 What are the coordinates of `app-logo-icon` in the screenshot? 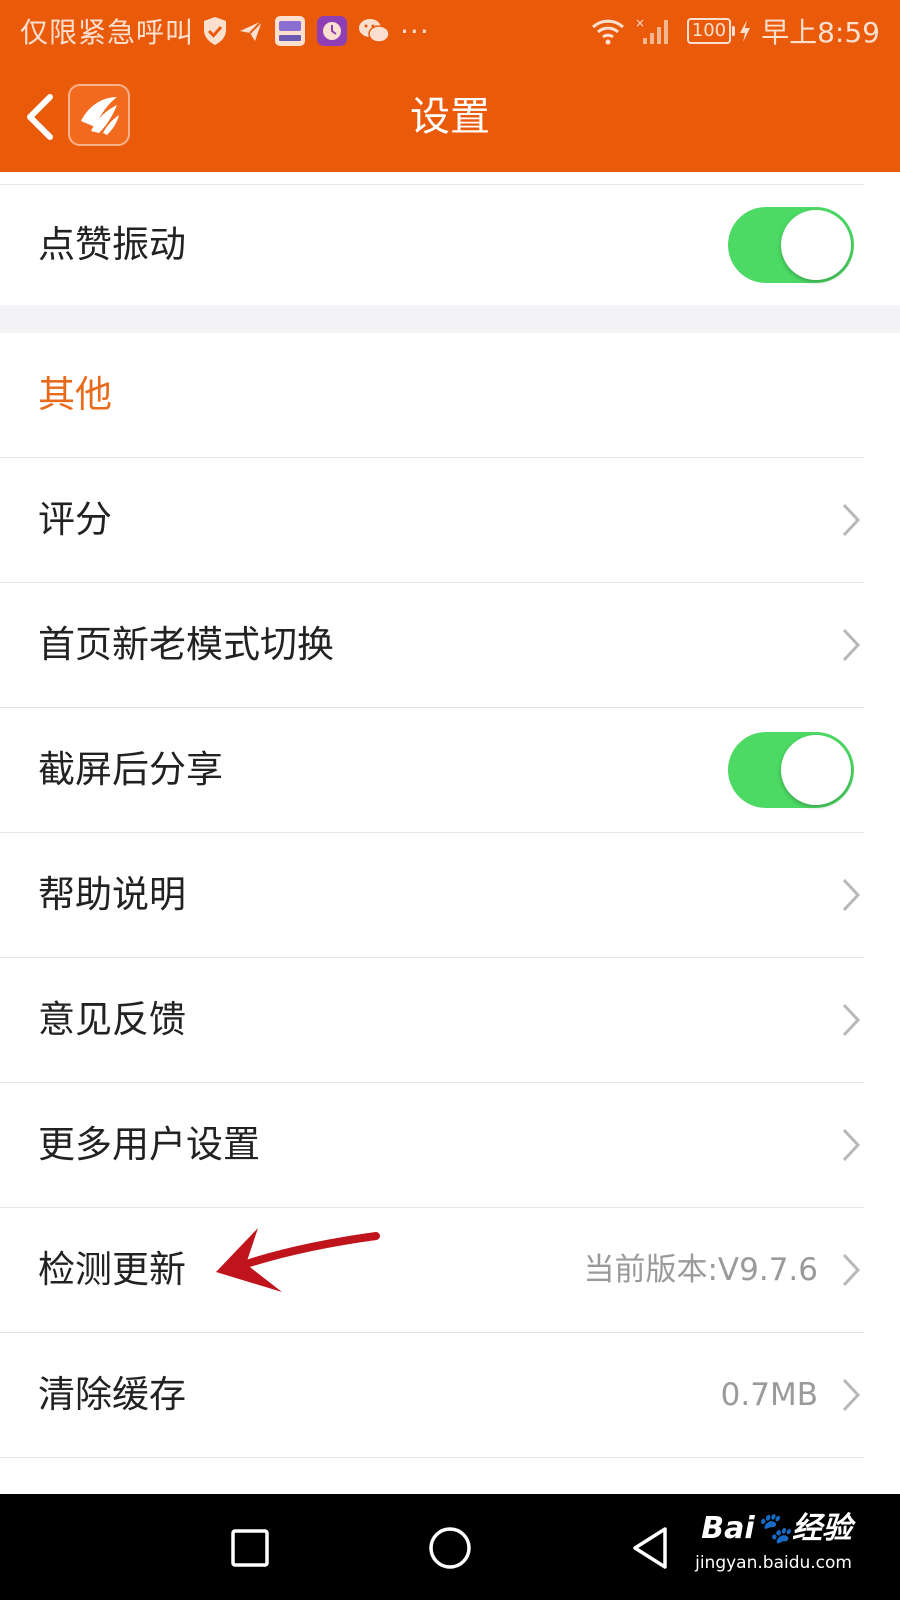 It's located at (100, 116).